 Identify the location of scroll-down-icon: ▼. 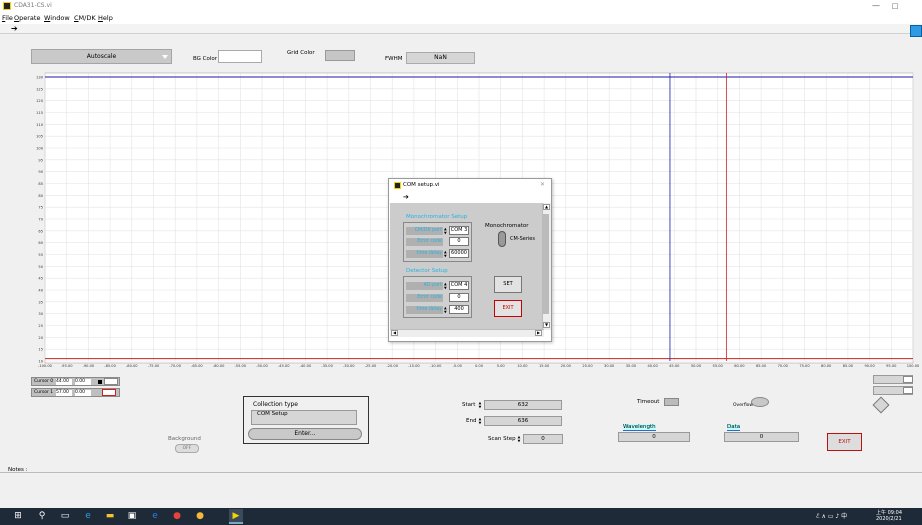
(546, 325).